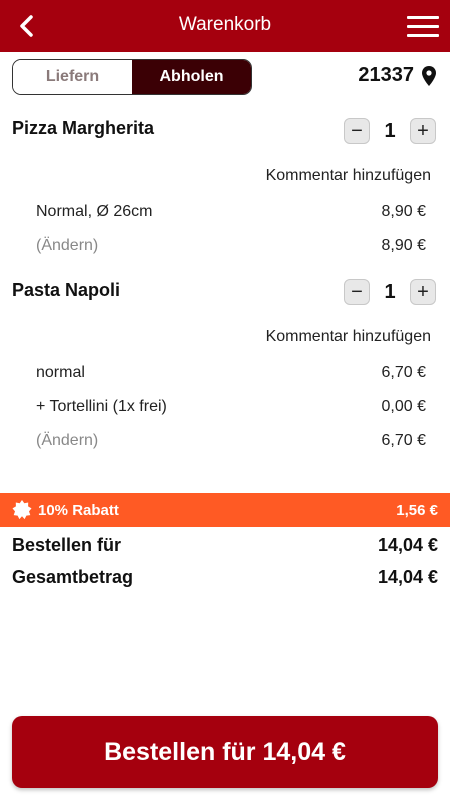  Describe the element at coordinates (417, 510) in the screenshot. I see `discount-amount: 1,56 €` at that location.